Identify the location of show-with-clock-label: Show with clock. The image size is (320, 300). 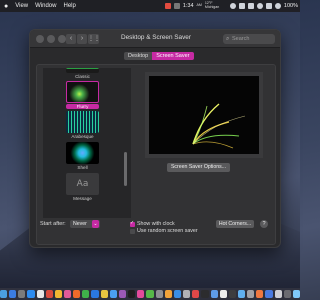
(156, 224).